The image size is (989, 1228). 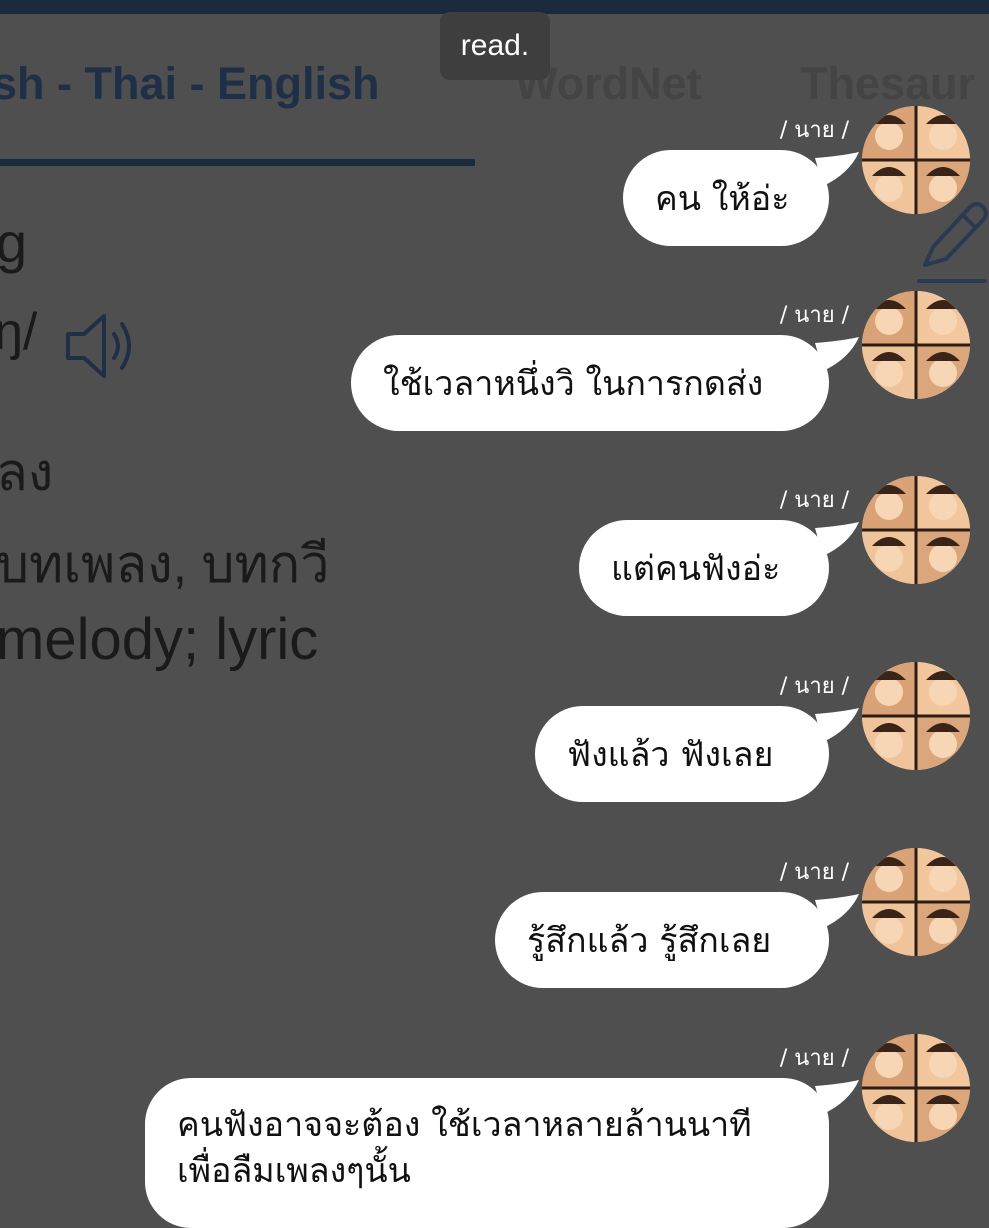 I want to click on message-text: รู้สึกแล้ว รู้สึกเลย, so click(x=649, y=941).